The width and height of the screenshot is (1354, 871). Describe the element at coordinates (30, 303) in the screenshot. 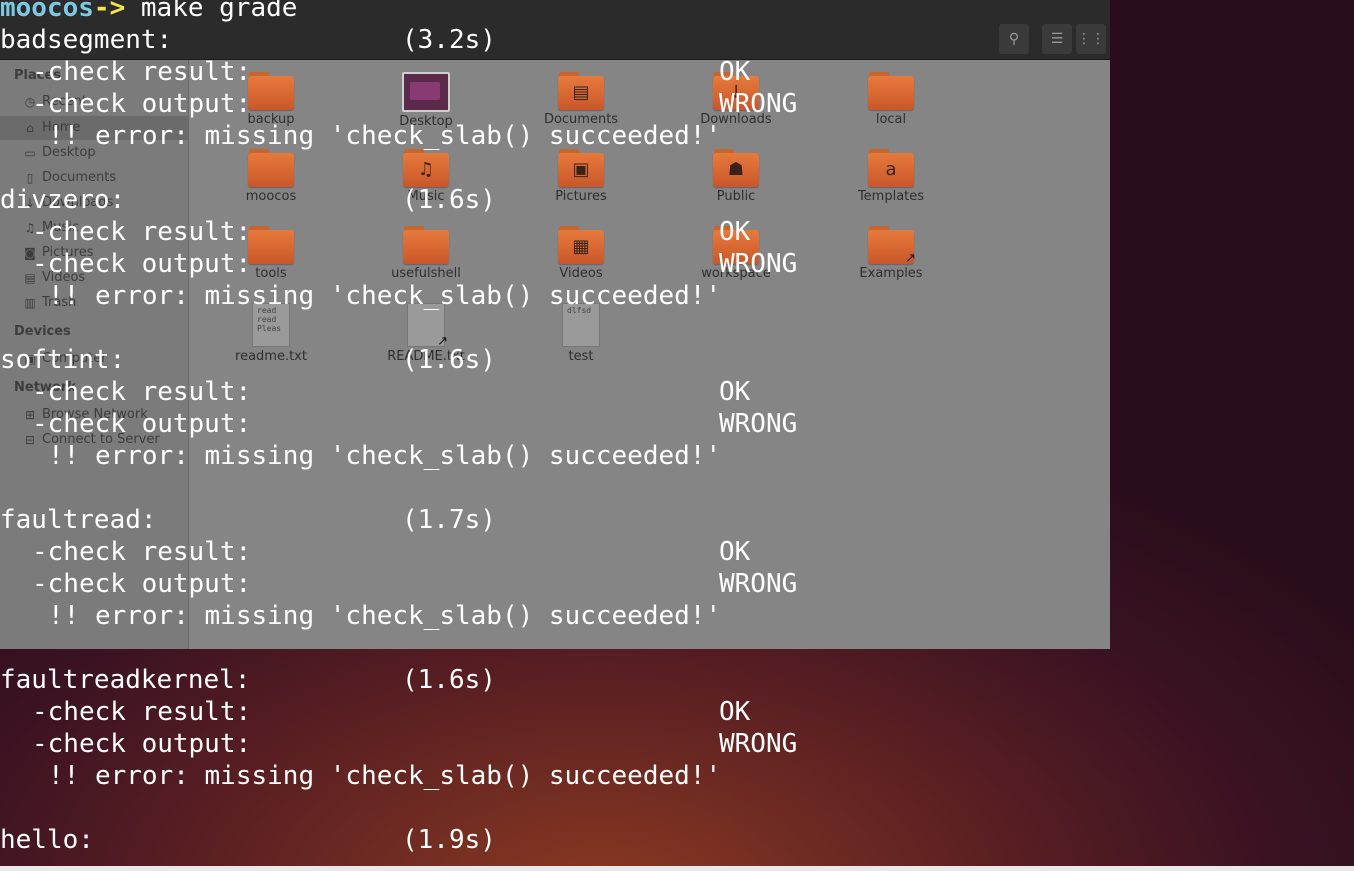

I see `trash-icon: ▥` at that location.